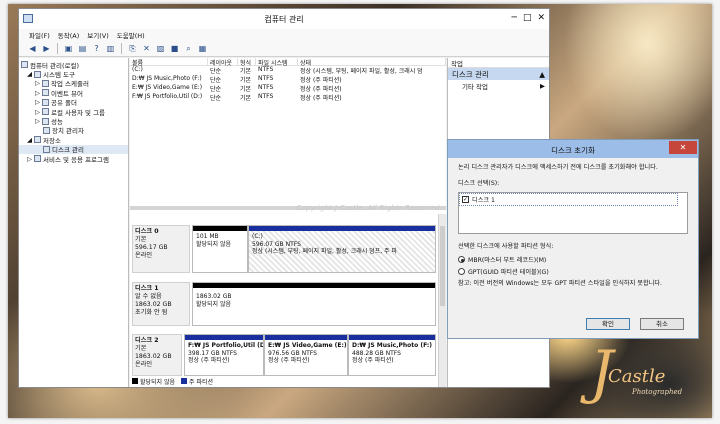  What do you see at coordinates (161, 304) in the screenshot?
I see `disk-1-info: 디스크 1 알 수 없음 1863.02 GB 초기화 안 됨` at bounding box center [161, 304].